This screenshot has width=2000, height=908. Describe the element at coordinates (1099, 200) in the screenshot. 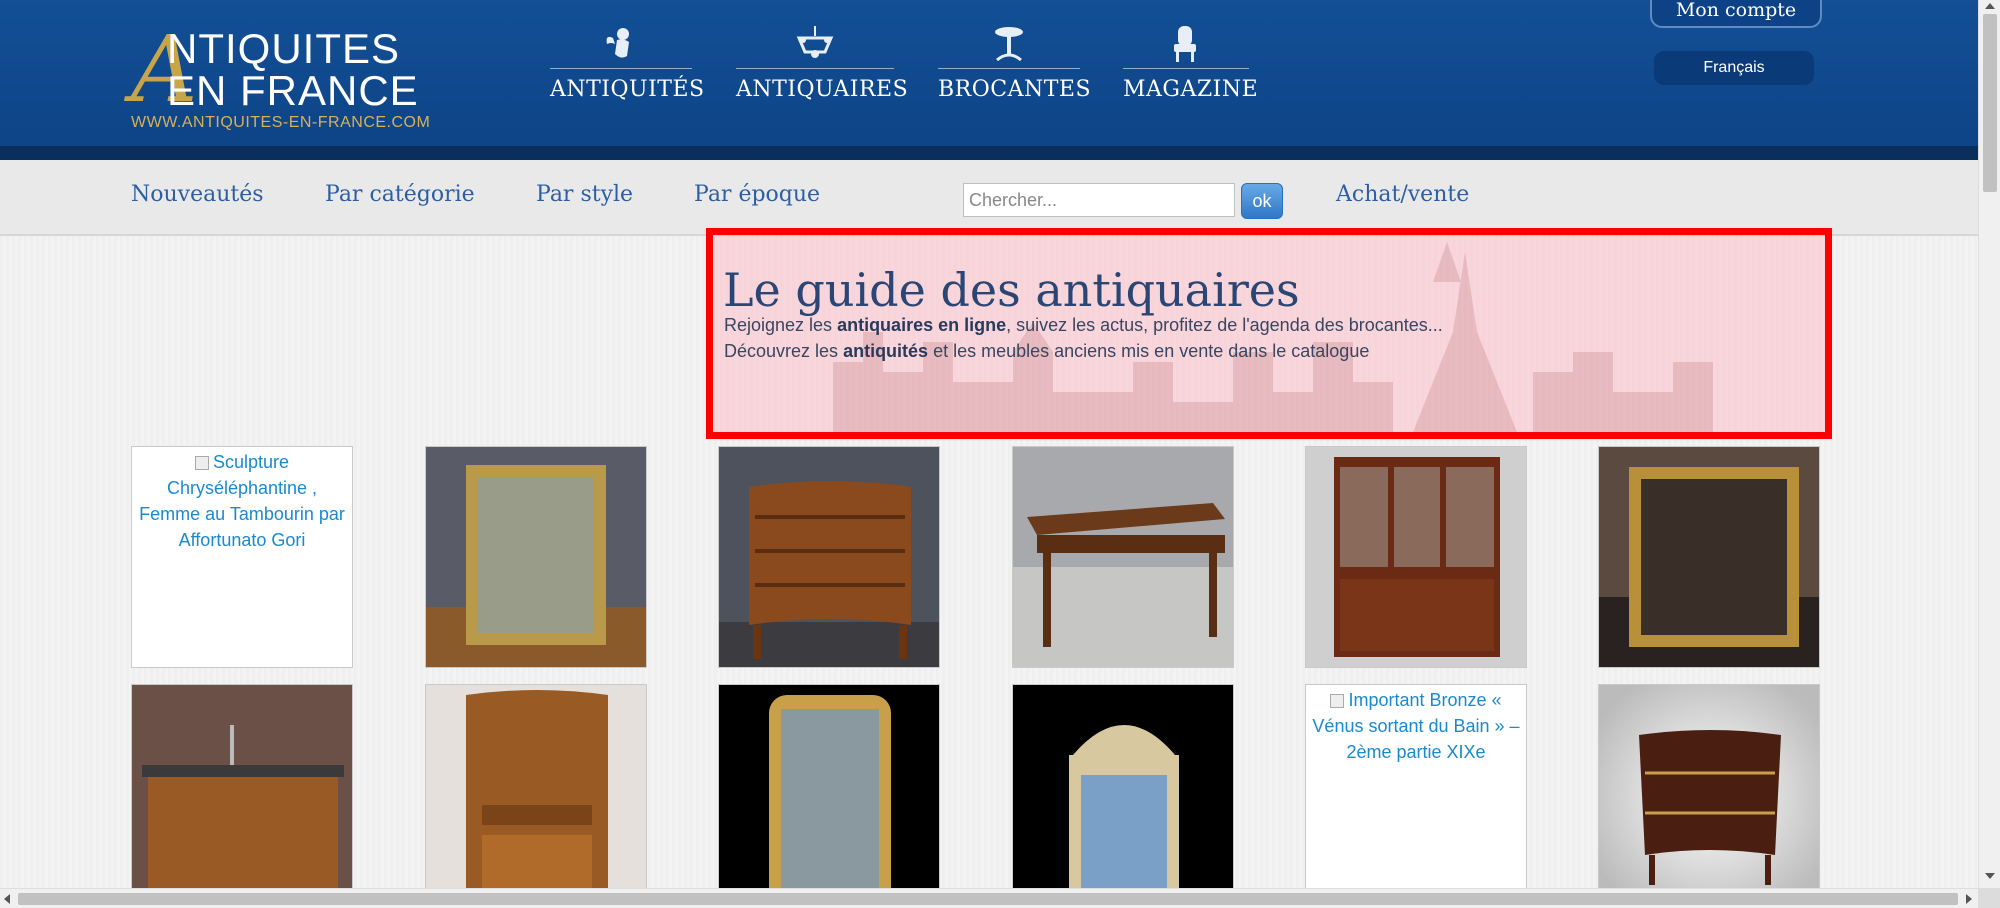

I see `search-input` at that location.